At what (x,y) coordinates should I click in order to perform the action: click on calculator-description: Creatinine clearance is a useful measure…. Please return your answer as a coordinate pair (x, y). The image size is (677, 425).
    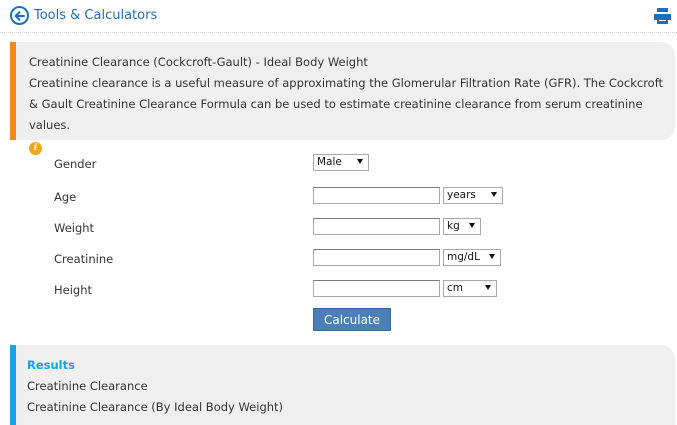
    Looking at the image, I should click on (346, 104).